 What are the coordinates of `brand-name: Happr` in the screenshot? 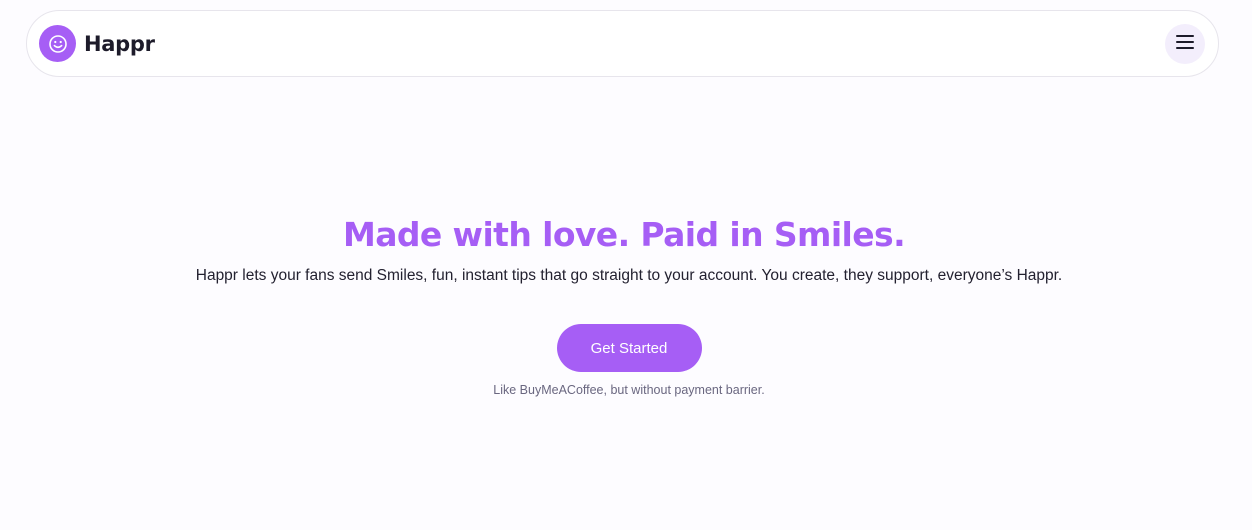 It's located at (119, 43).